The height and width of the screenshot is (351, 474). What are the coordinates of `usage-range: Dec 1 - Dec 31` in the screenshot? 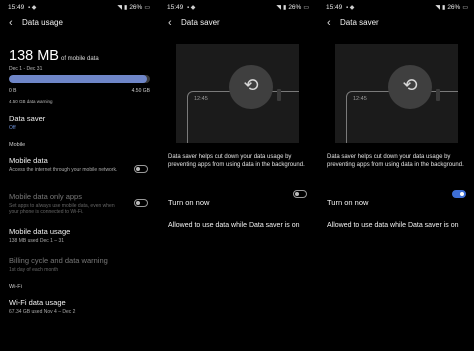 It's located at (26, 69).